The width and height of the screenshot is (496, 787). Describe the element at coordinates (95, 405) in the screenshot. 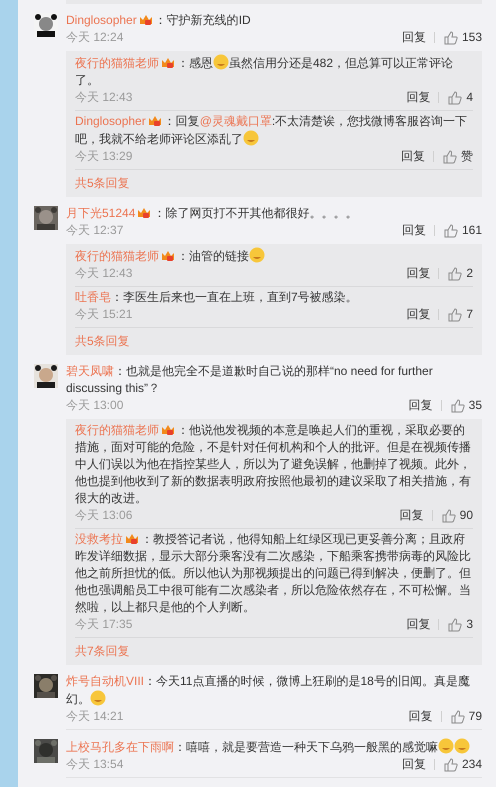

I see `timestamp: 今天 13:00` at that location.